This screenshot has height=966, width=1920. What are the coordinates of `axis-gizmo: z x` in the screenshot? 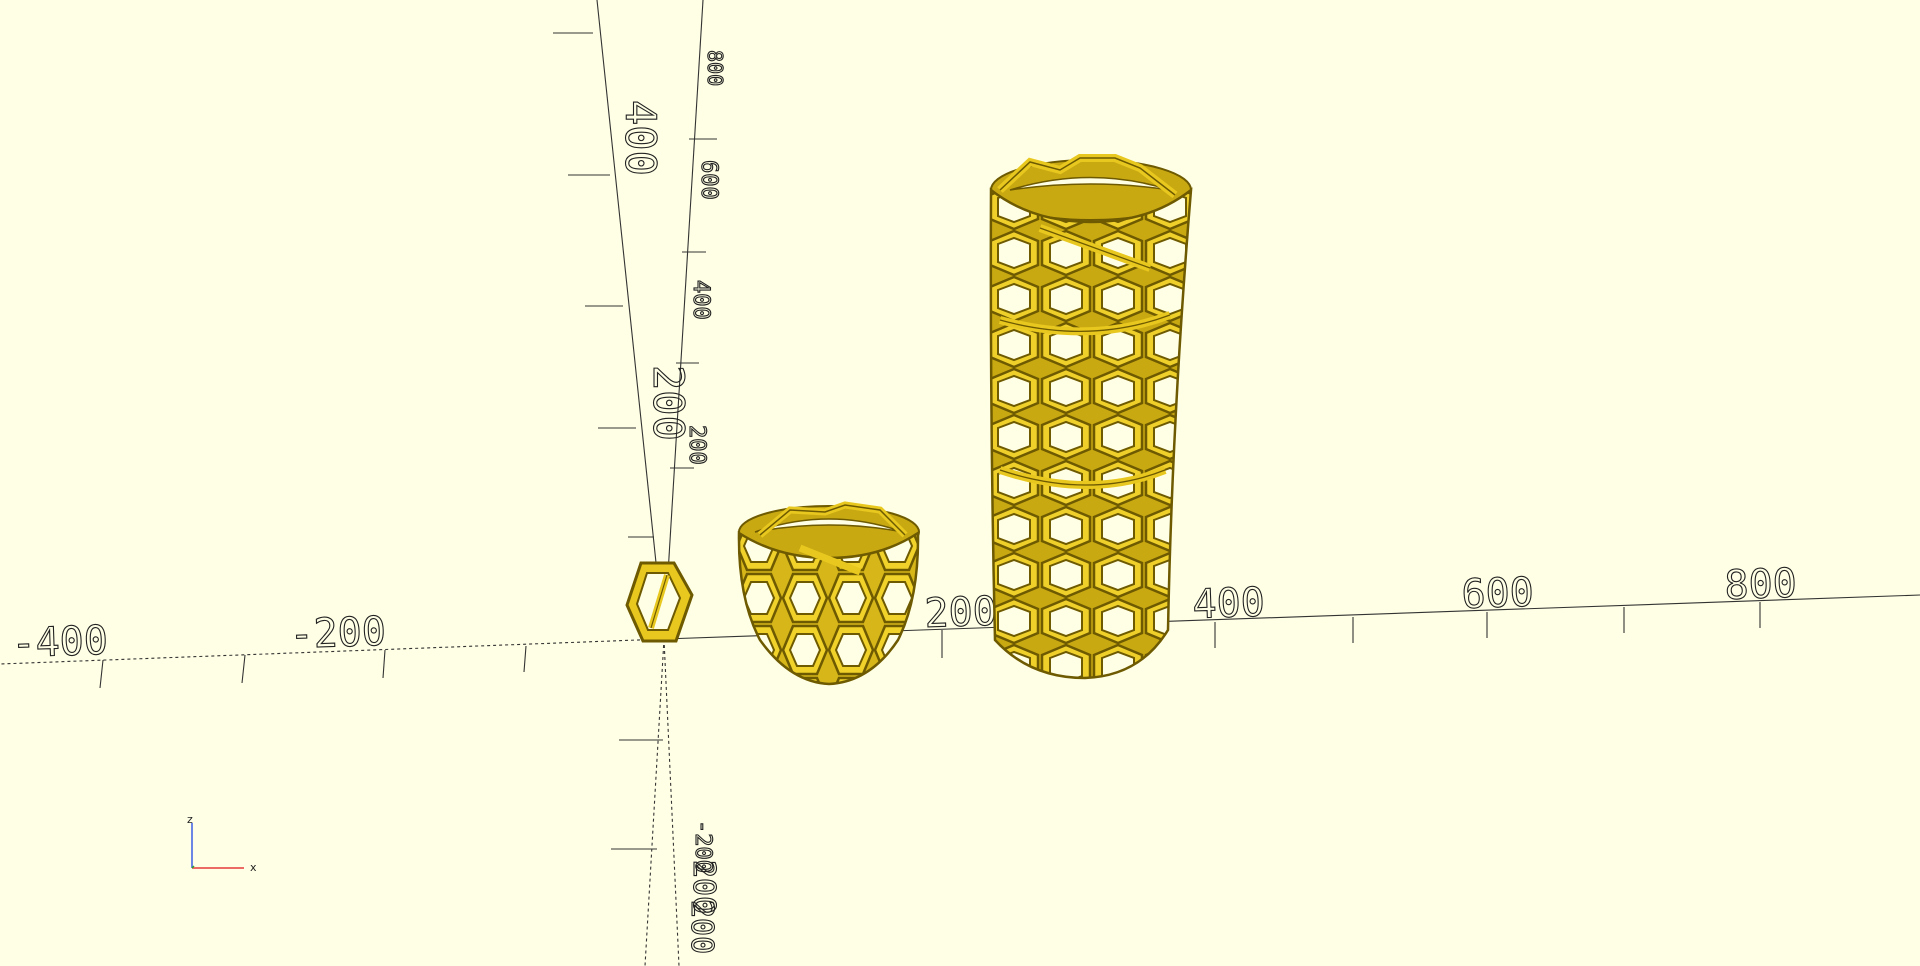 It's located at (222, 843).